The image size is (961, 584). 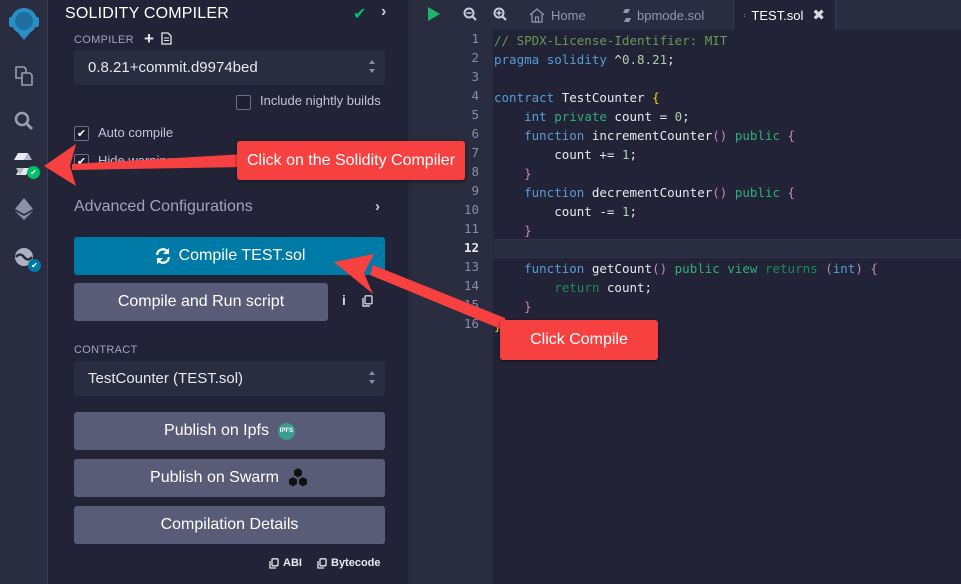 What do you see at coordinates (475, 57) in the screenshot?
I see `line-number: 2` at bounding box center [475, 57].